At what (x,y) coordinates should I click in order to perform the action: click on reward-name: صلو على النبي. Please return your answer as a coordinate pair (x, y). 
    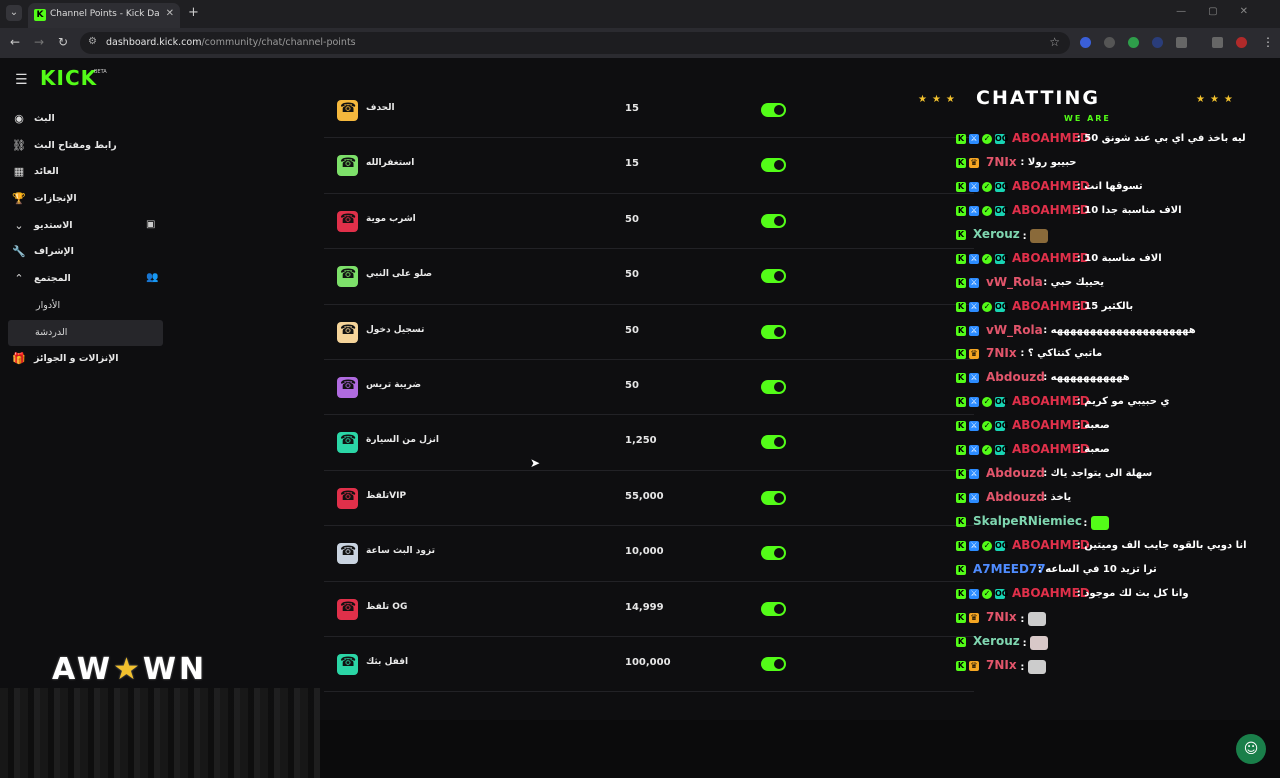
    Looking at the image, I should click on (399, 274).